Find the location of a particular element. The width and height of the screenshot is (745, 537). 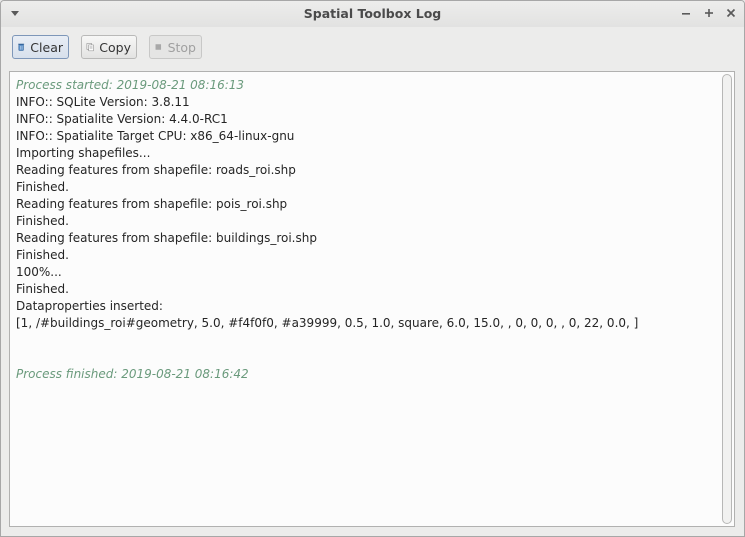

log-status-line: Process finished: 2019-08-21 08:16:42 is located at coordinates (132, 374).